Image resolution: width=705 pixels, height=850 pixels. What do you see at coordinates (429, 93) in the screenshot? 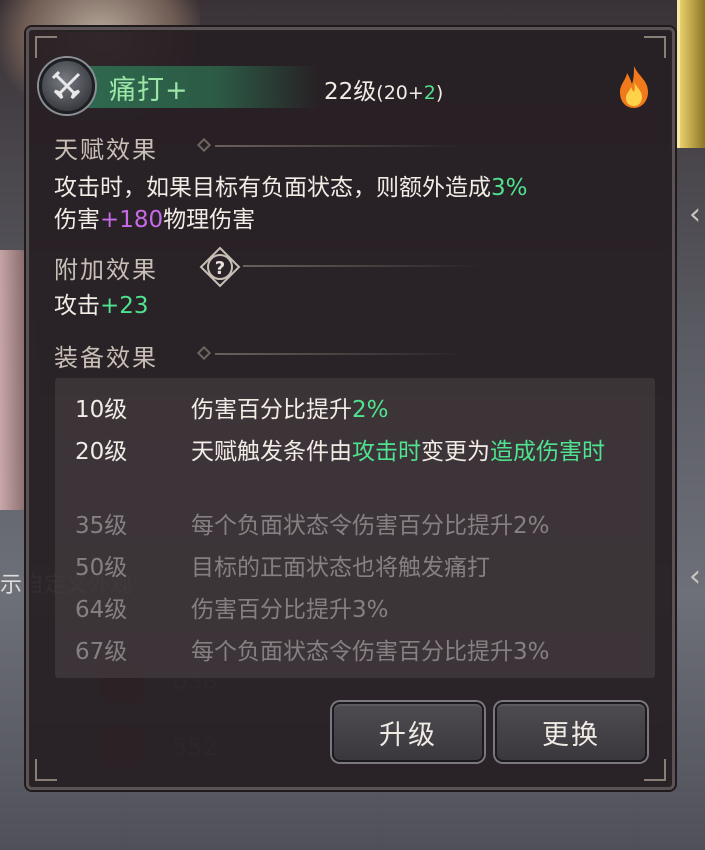
I see `skill-level-bonus: 2` at bounding box center [429, 93].